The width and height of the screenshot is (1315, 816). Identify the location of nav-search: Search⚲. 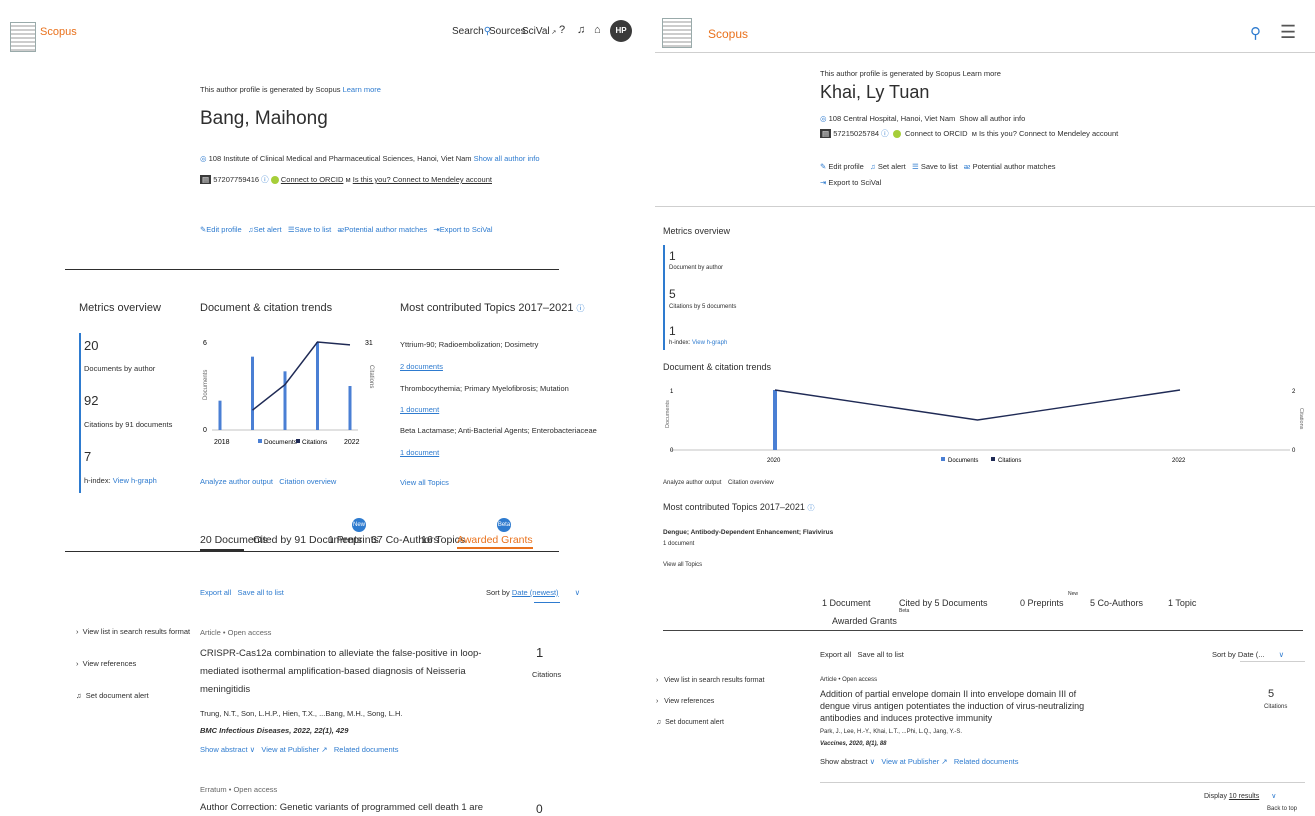
(471, 31).